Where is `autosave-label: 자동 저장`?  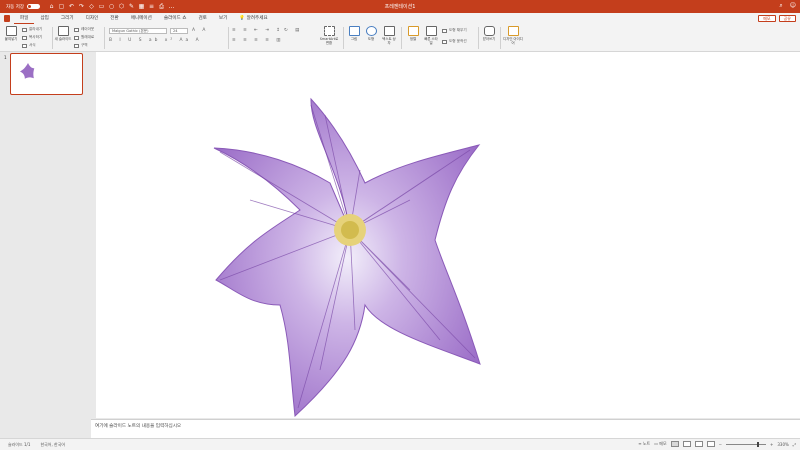
autosave-label: 자동 저장 is located at coordinates (15, 7).